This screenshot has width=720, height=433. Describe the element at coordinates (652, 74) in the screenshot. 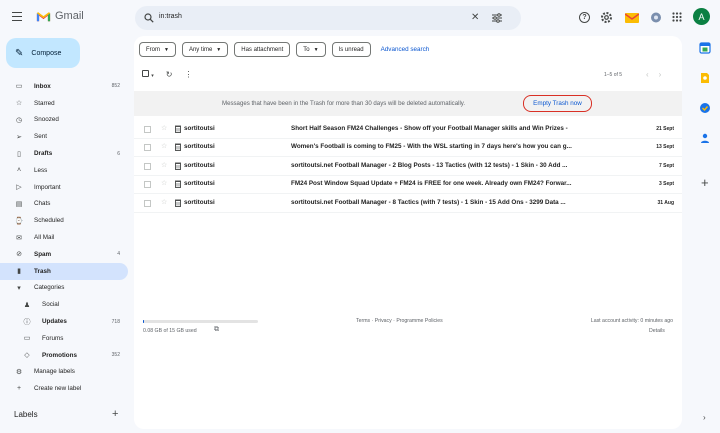

I see `prev-page-icon: ‹` at that location.